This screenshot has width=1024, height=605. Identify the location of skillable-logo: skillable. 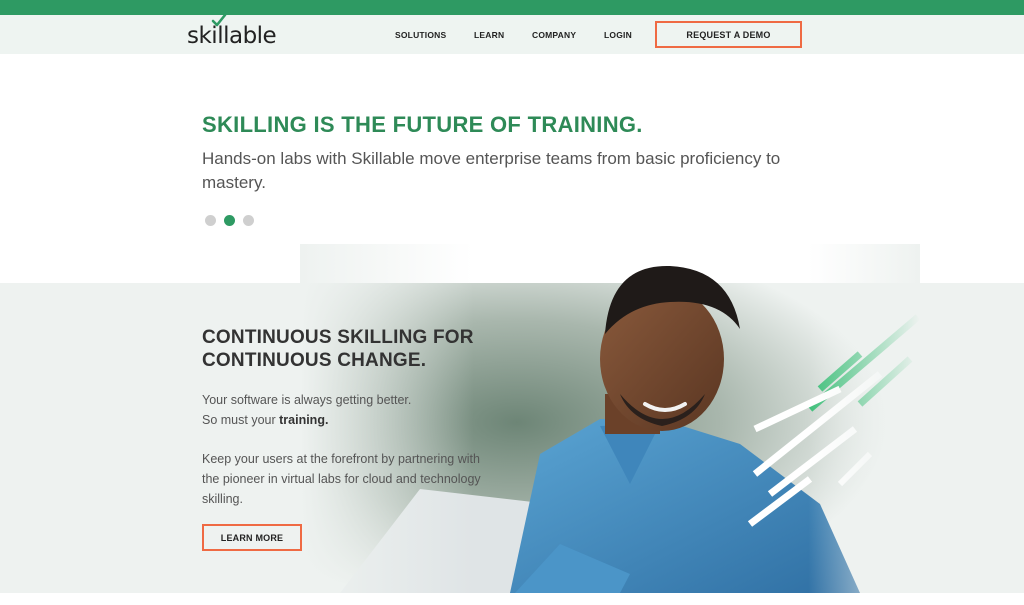
(232, 31).